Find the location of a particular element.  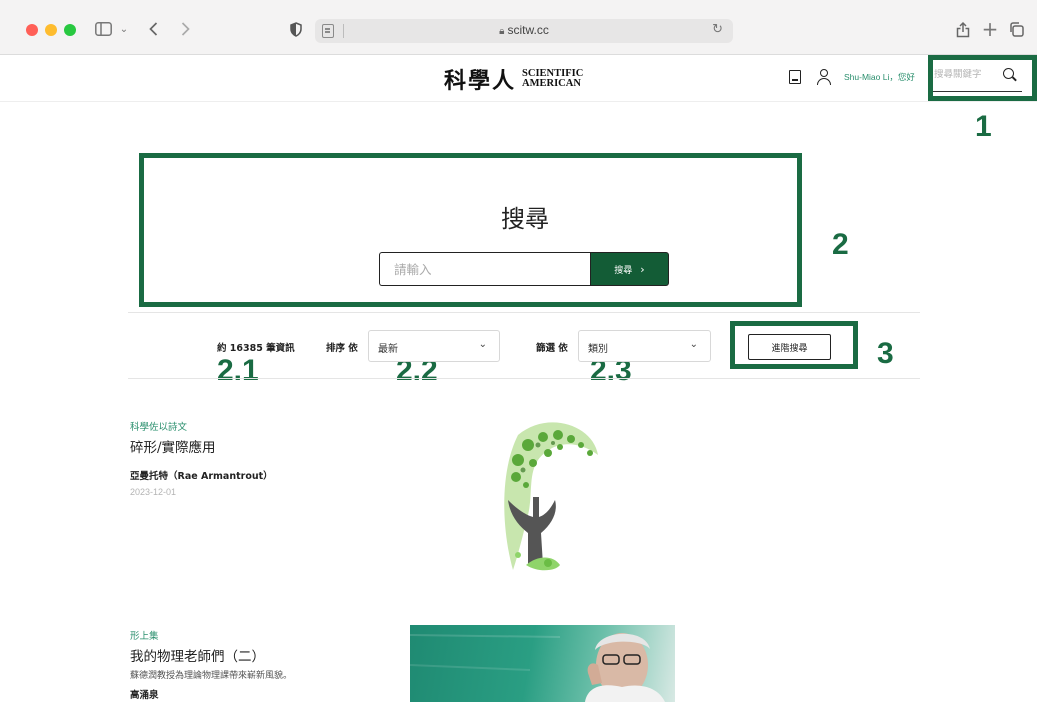

article-category: 科學佐以詩文 is located at coordinates (158, 426).